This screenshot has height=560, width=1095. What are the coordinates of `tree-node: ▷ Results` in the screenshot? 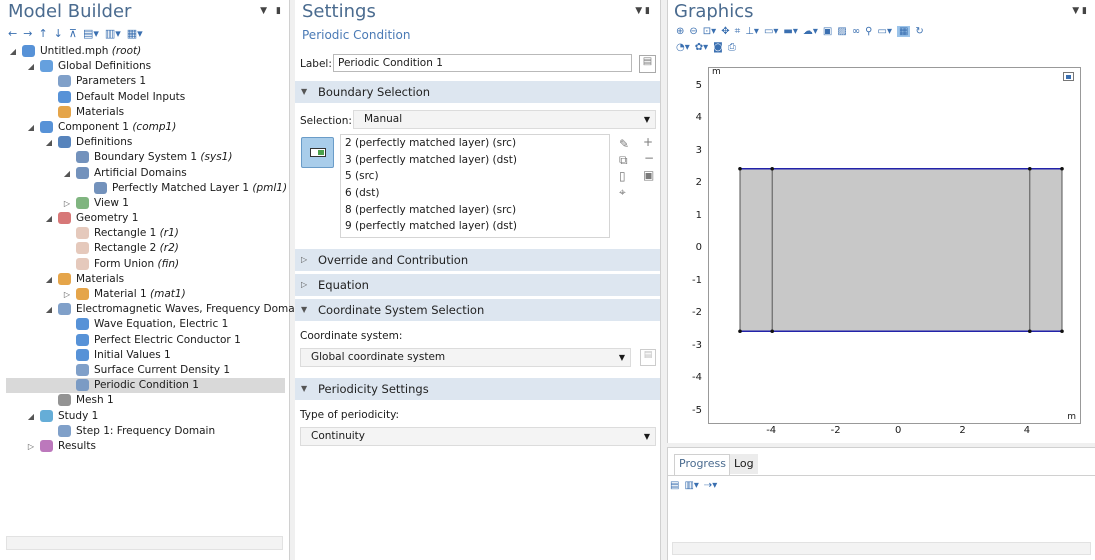 It's located at (145, 446).